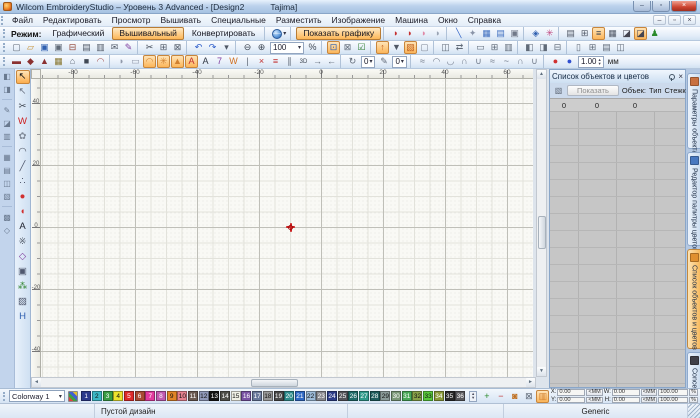  What do you see at coordinates (634, 90) in the screenshot?
I see `column-header-object: Объек:` at bounding box center [634, 90].